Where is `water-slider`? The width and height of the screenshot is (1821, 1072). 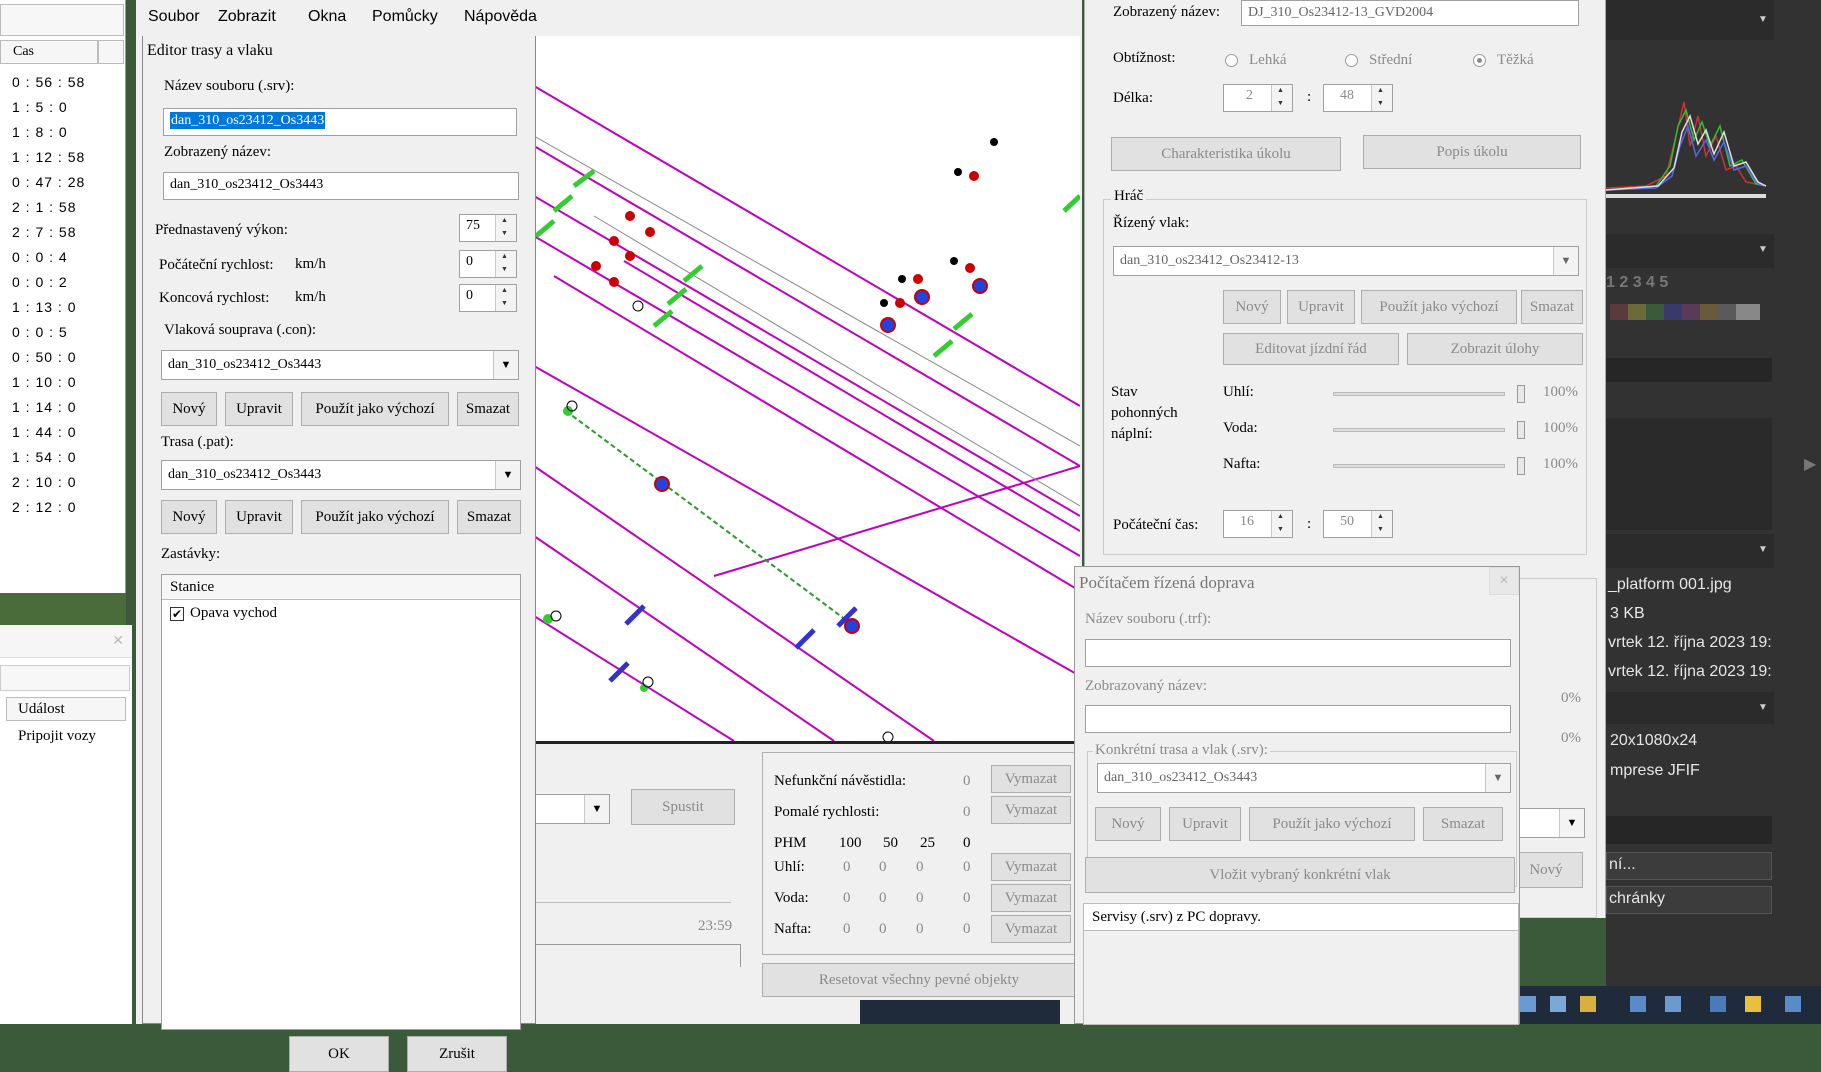 water-slider is located at coordinates (1419, 430).